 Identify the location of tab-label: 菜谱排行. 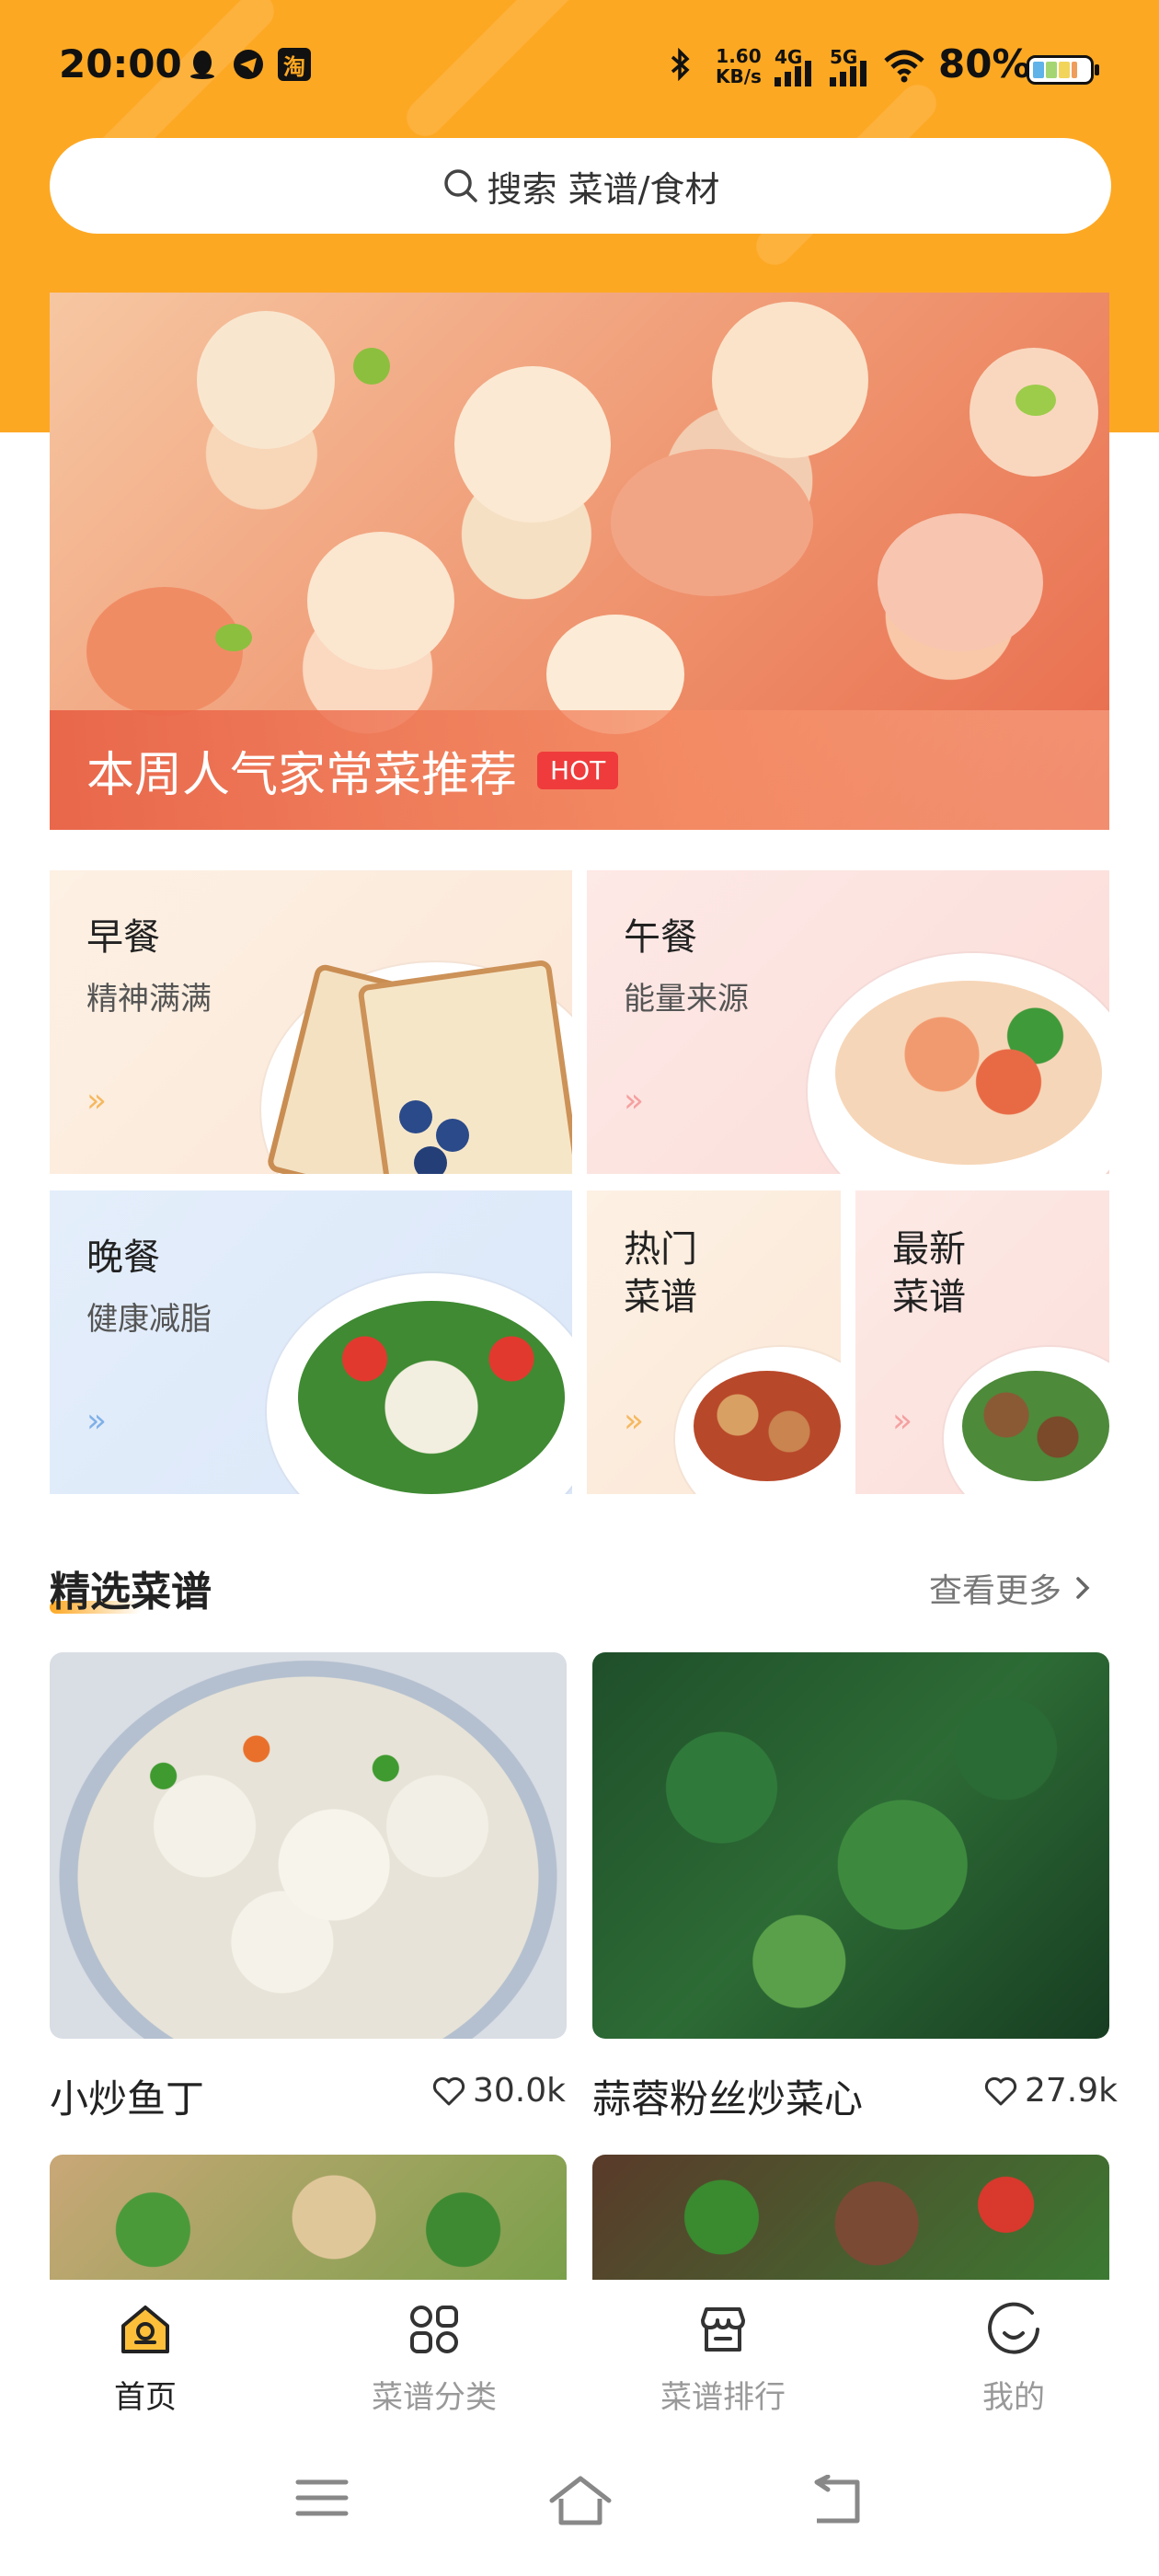
(723, 2397).